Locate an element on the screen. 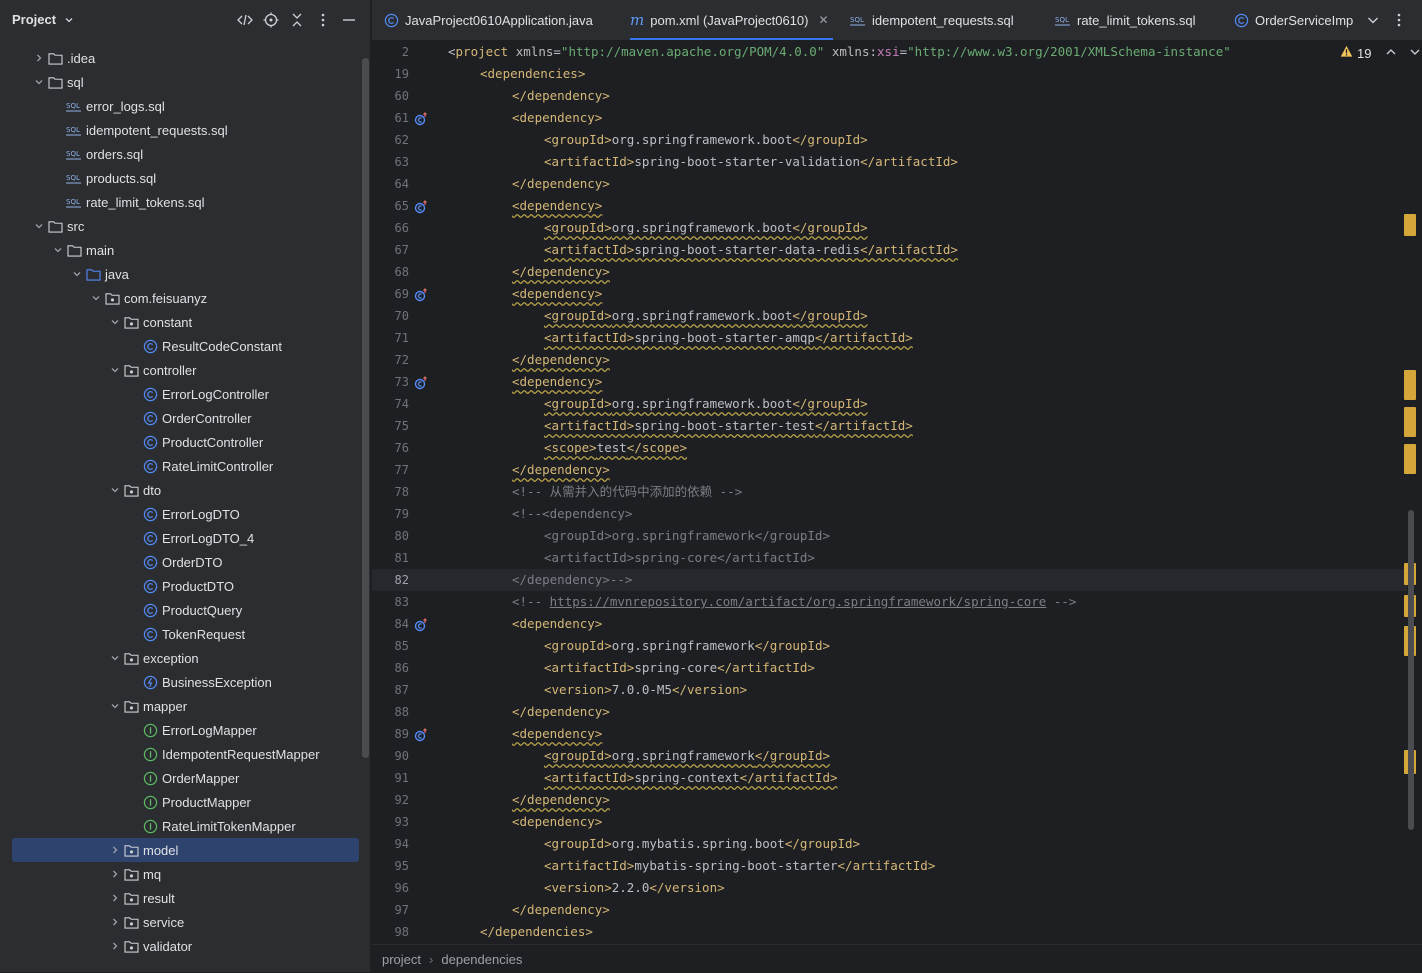 This screenshot has width=1422, height=973. code-line: 73 <dependency> is located at coordinates (889, 382).